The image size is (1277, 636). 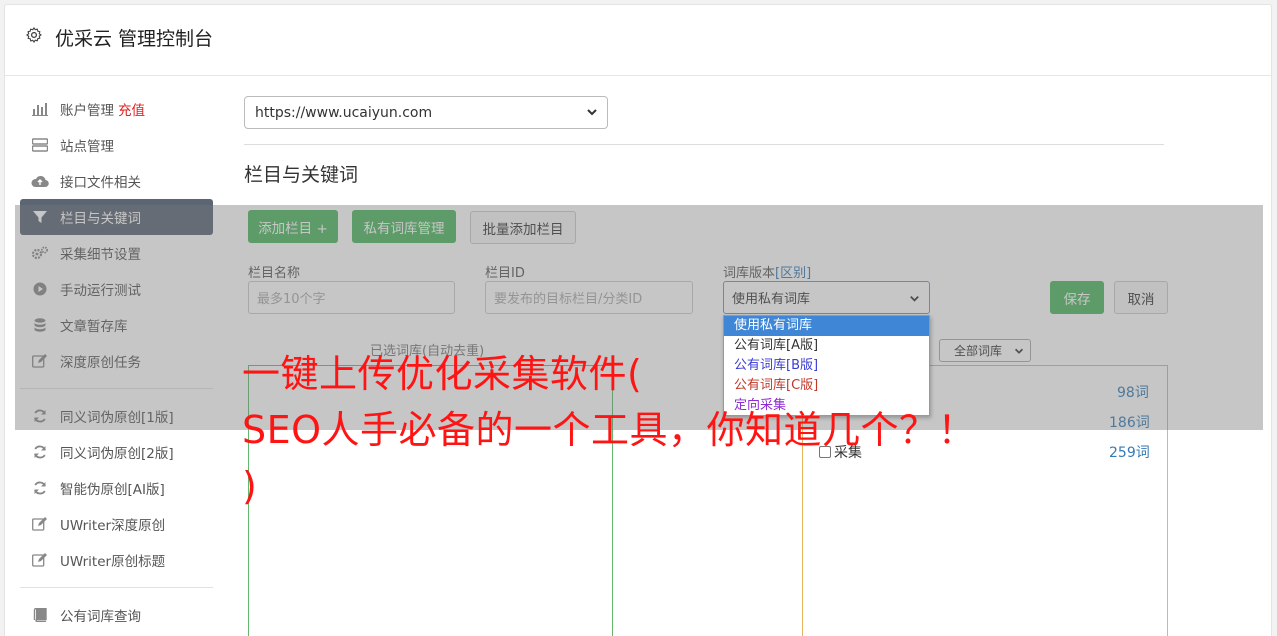 What do you see at coordinates (112, 490) in the screenshot?
I see `sidebar-item-label: 智能伪原创[AI版]` at bounding box center [112, 490].